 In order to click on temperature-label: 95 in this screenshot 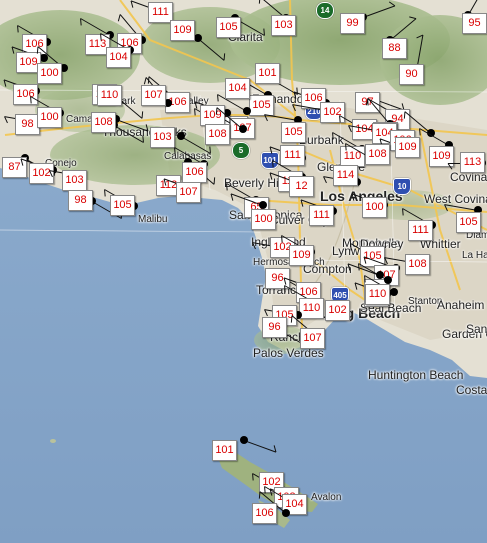, I will do `click(474, 23)`.